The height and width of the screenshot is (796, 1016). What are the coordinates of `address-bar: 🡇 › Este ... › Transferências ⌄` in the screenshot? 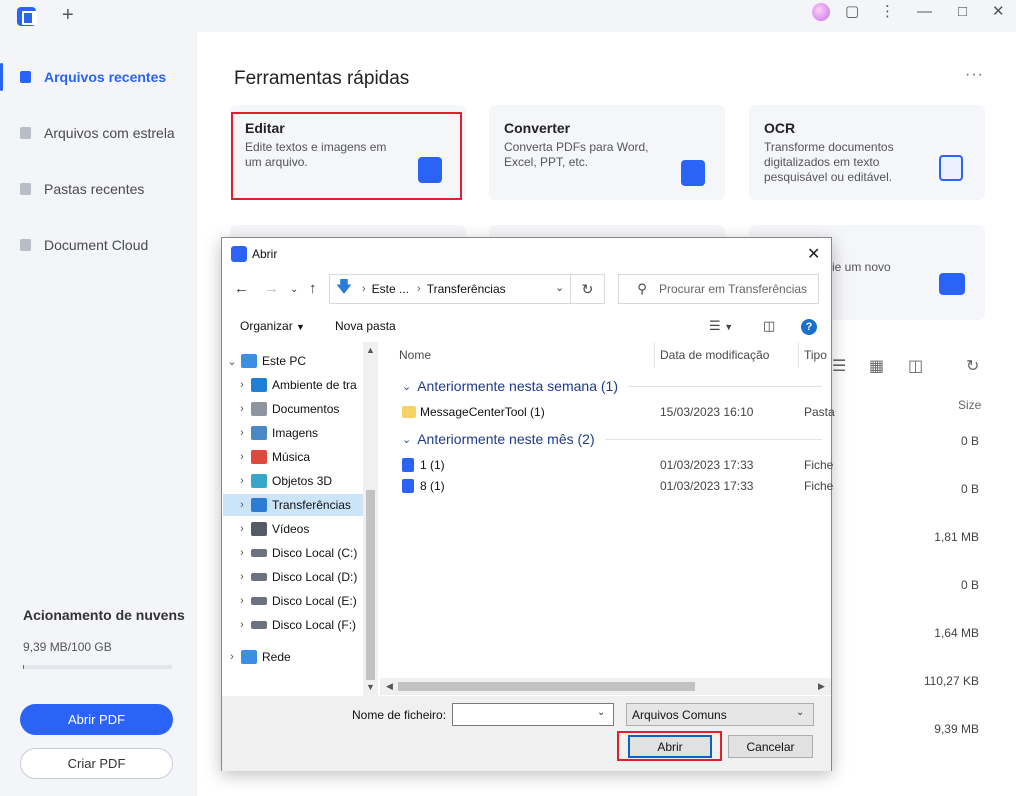 It's located at (450, 289).